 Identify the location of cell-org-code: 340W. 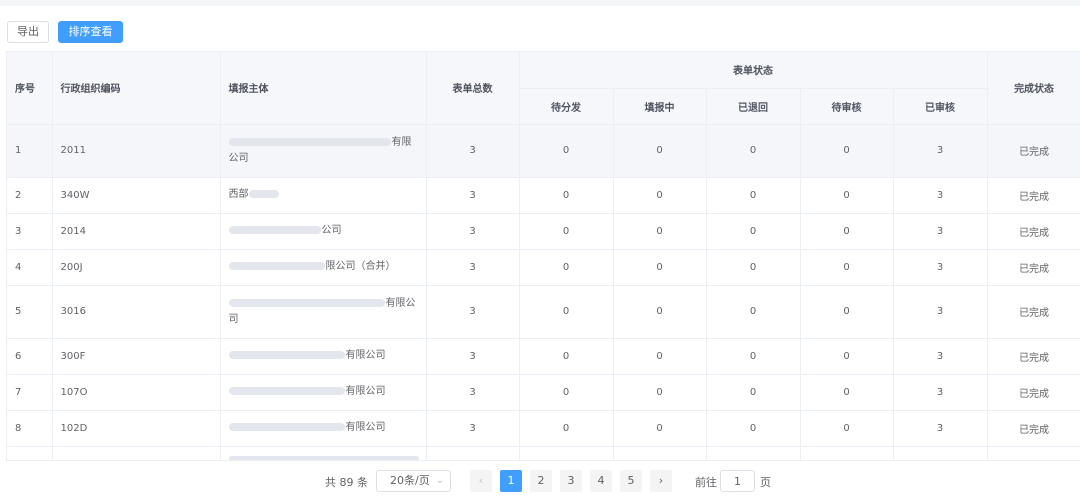
(136, 195).